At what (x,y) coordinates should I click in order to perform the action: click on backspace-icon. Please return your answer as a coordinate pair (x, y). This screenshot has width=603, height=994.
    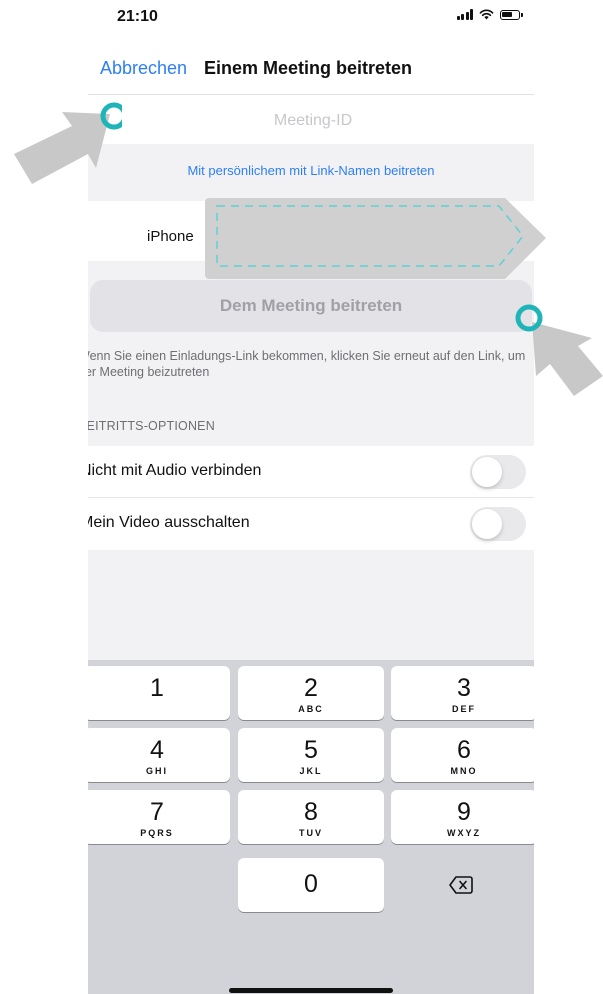
    Looking at the image, I should click on (461, 885).